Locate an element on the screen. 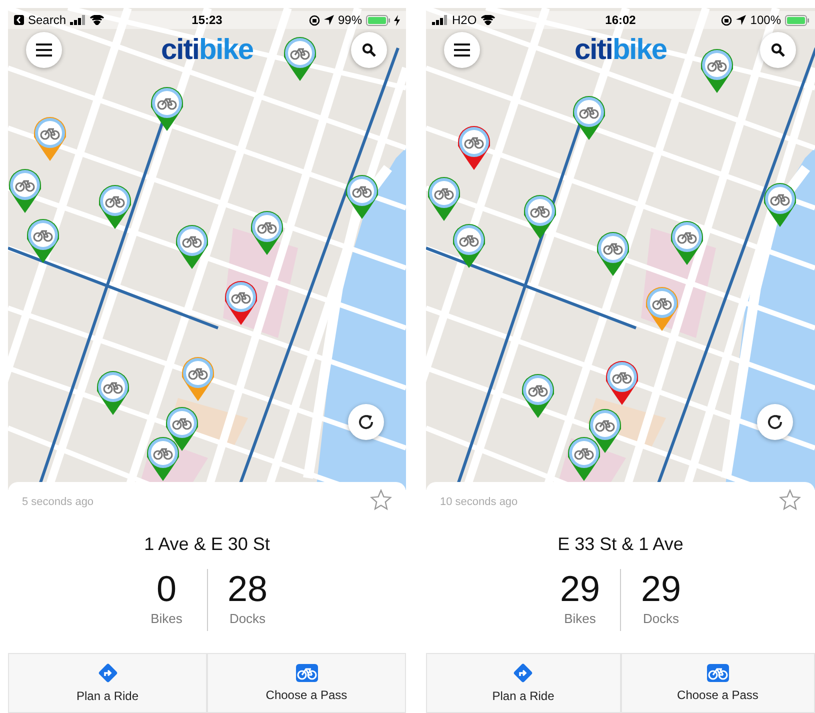 The height and width of the screenshot is (713, 815). update-time: 5 seconds ago is located at coordinates (58, 502).